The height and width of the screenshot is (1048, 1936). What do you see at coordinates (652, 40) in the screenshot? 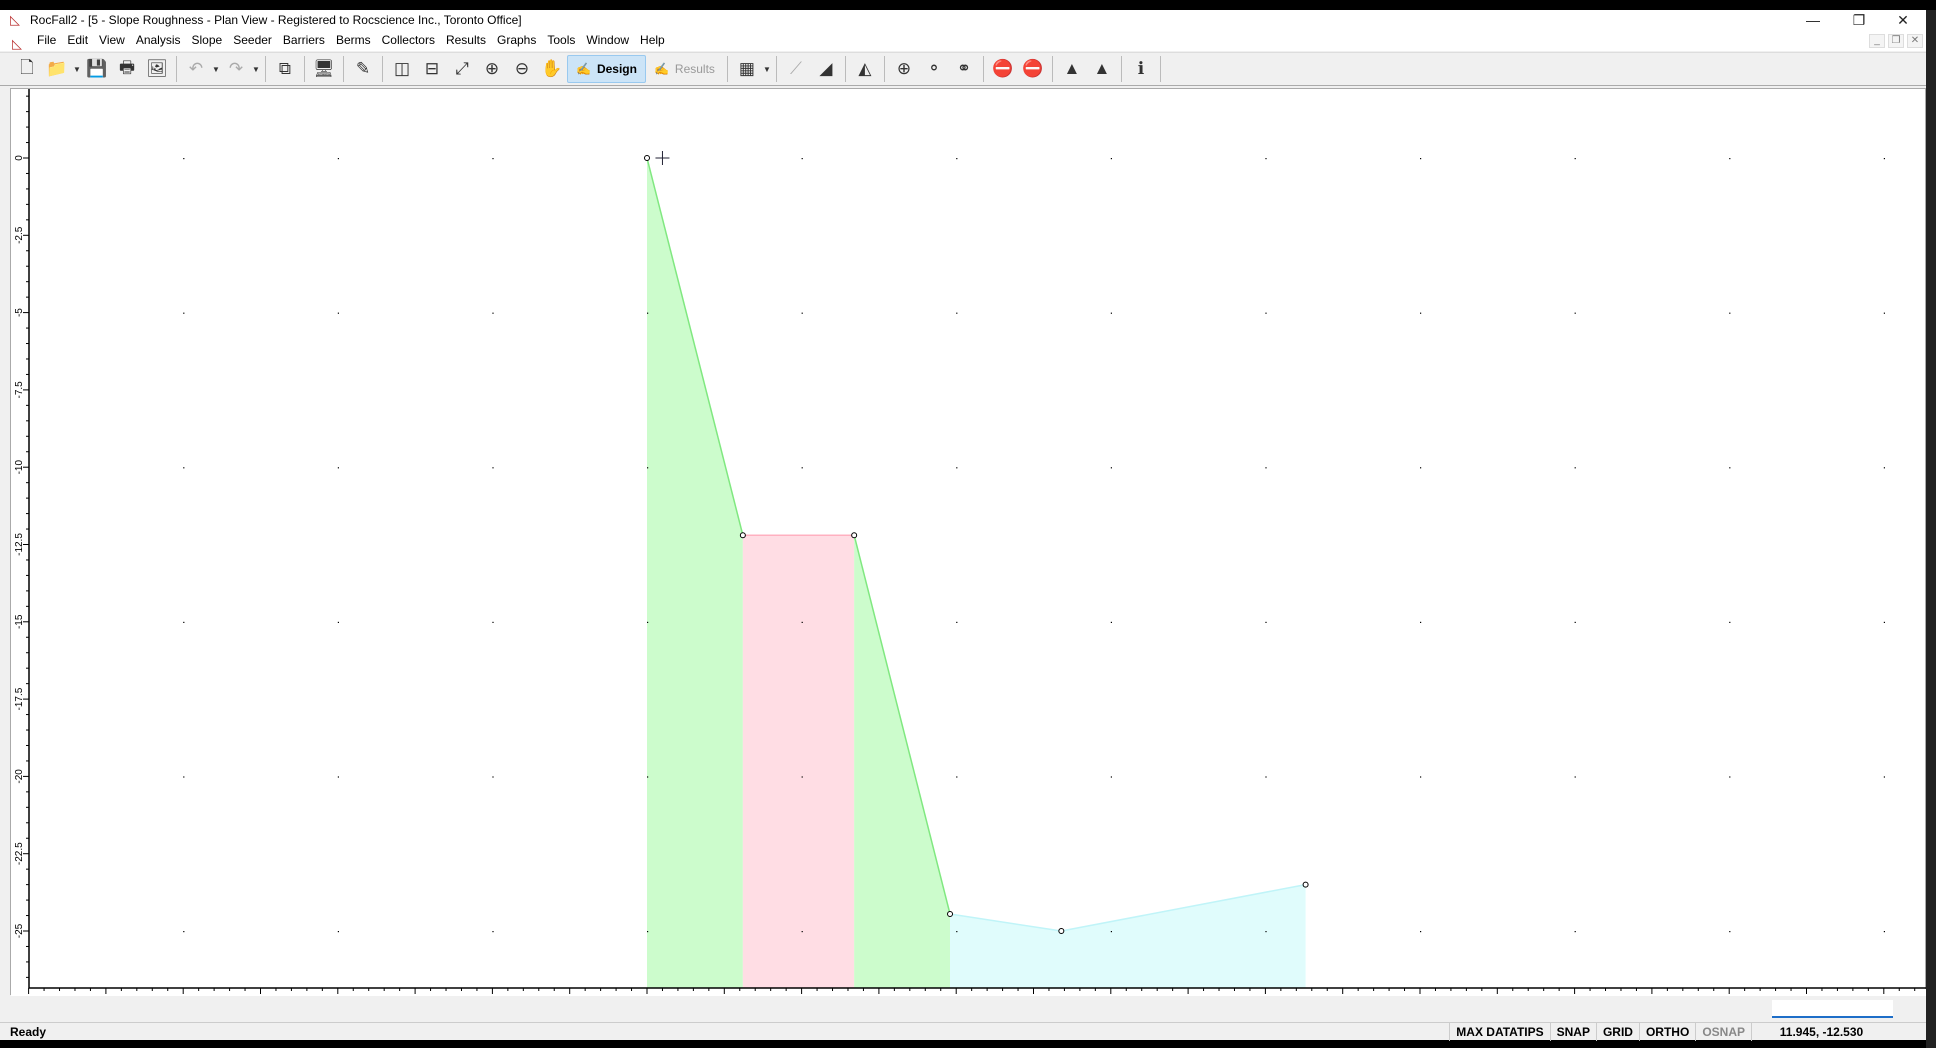
I see `menu-help: Help` at bounding box center [652, 40].